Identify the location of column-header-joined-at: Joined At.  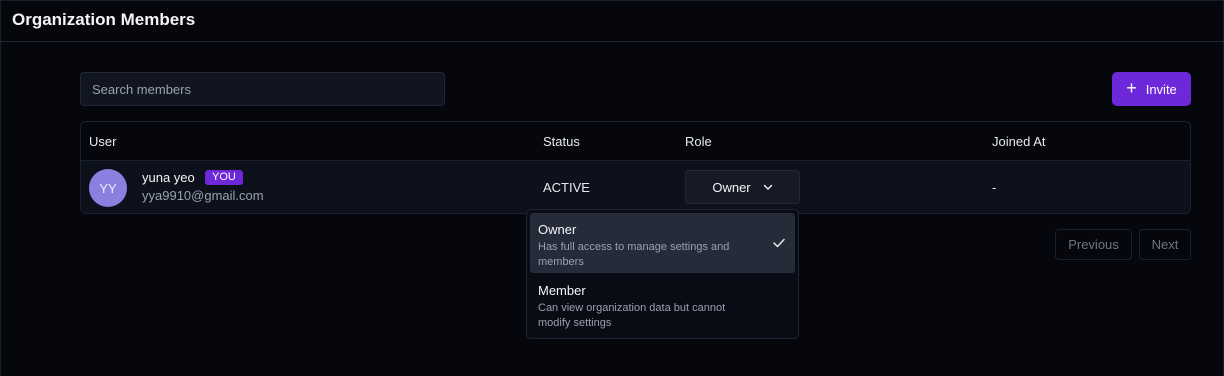
(1019, 141).